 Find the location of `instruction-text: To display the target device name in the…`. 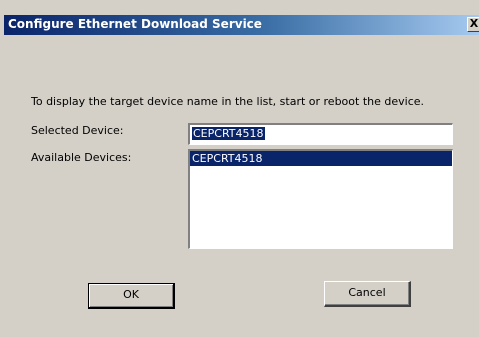

instruction-text: To display the target device name in the… is located at coordinates (228, 101).